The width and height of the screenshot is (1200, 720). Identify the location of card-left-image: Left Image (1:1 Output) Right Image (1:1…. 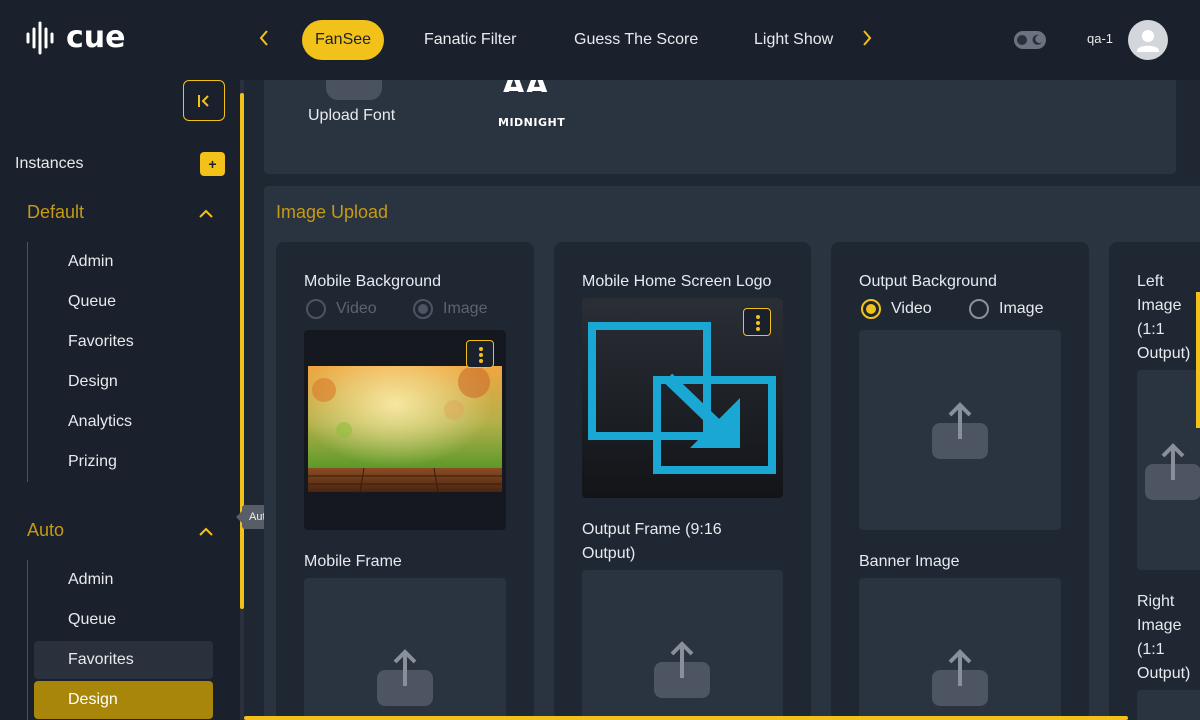
(1154, 481).